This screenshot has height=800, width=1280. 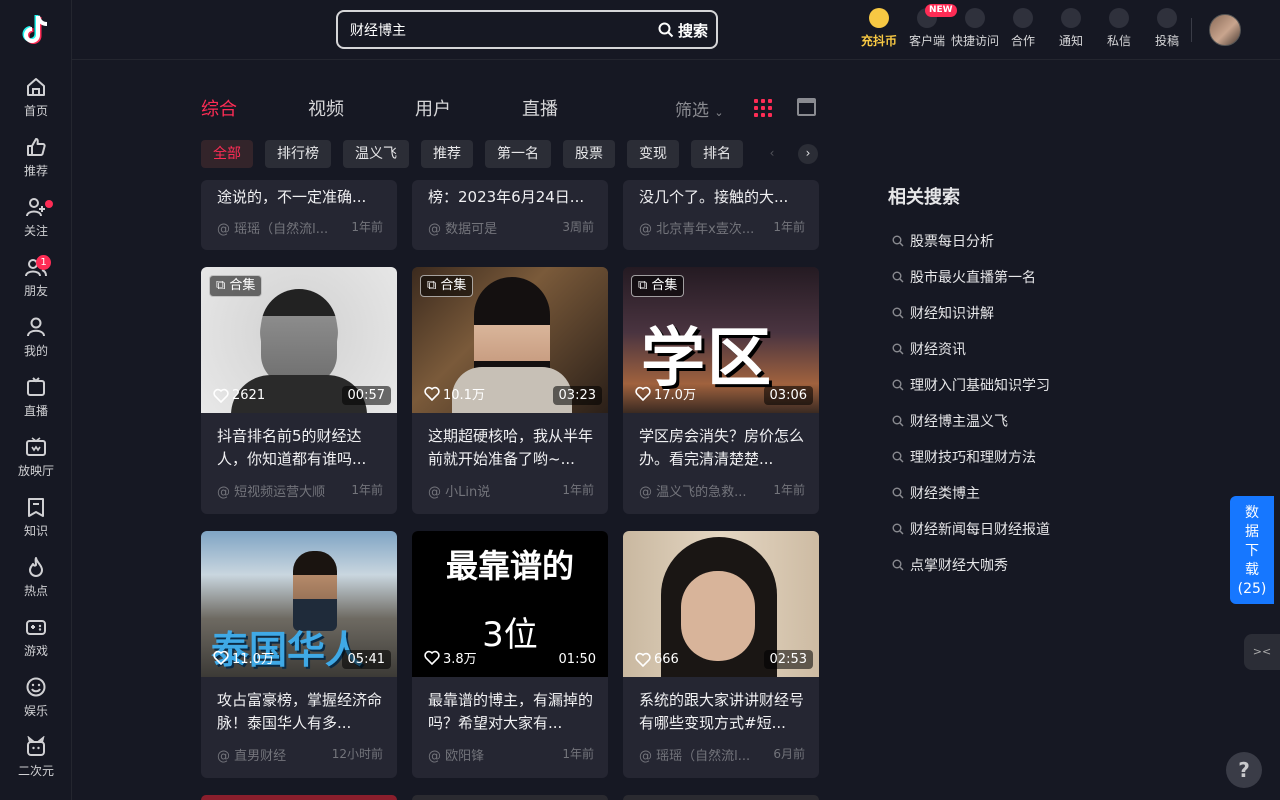 I want to click on chip-monetize: 变现, so click(x=653, y=154).